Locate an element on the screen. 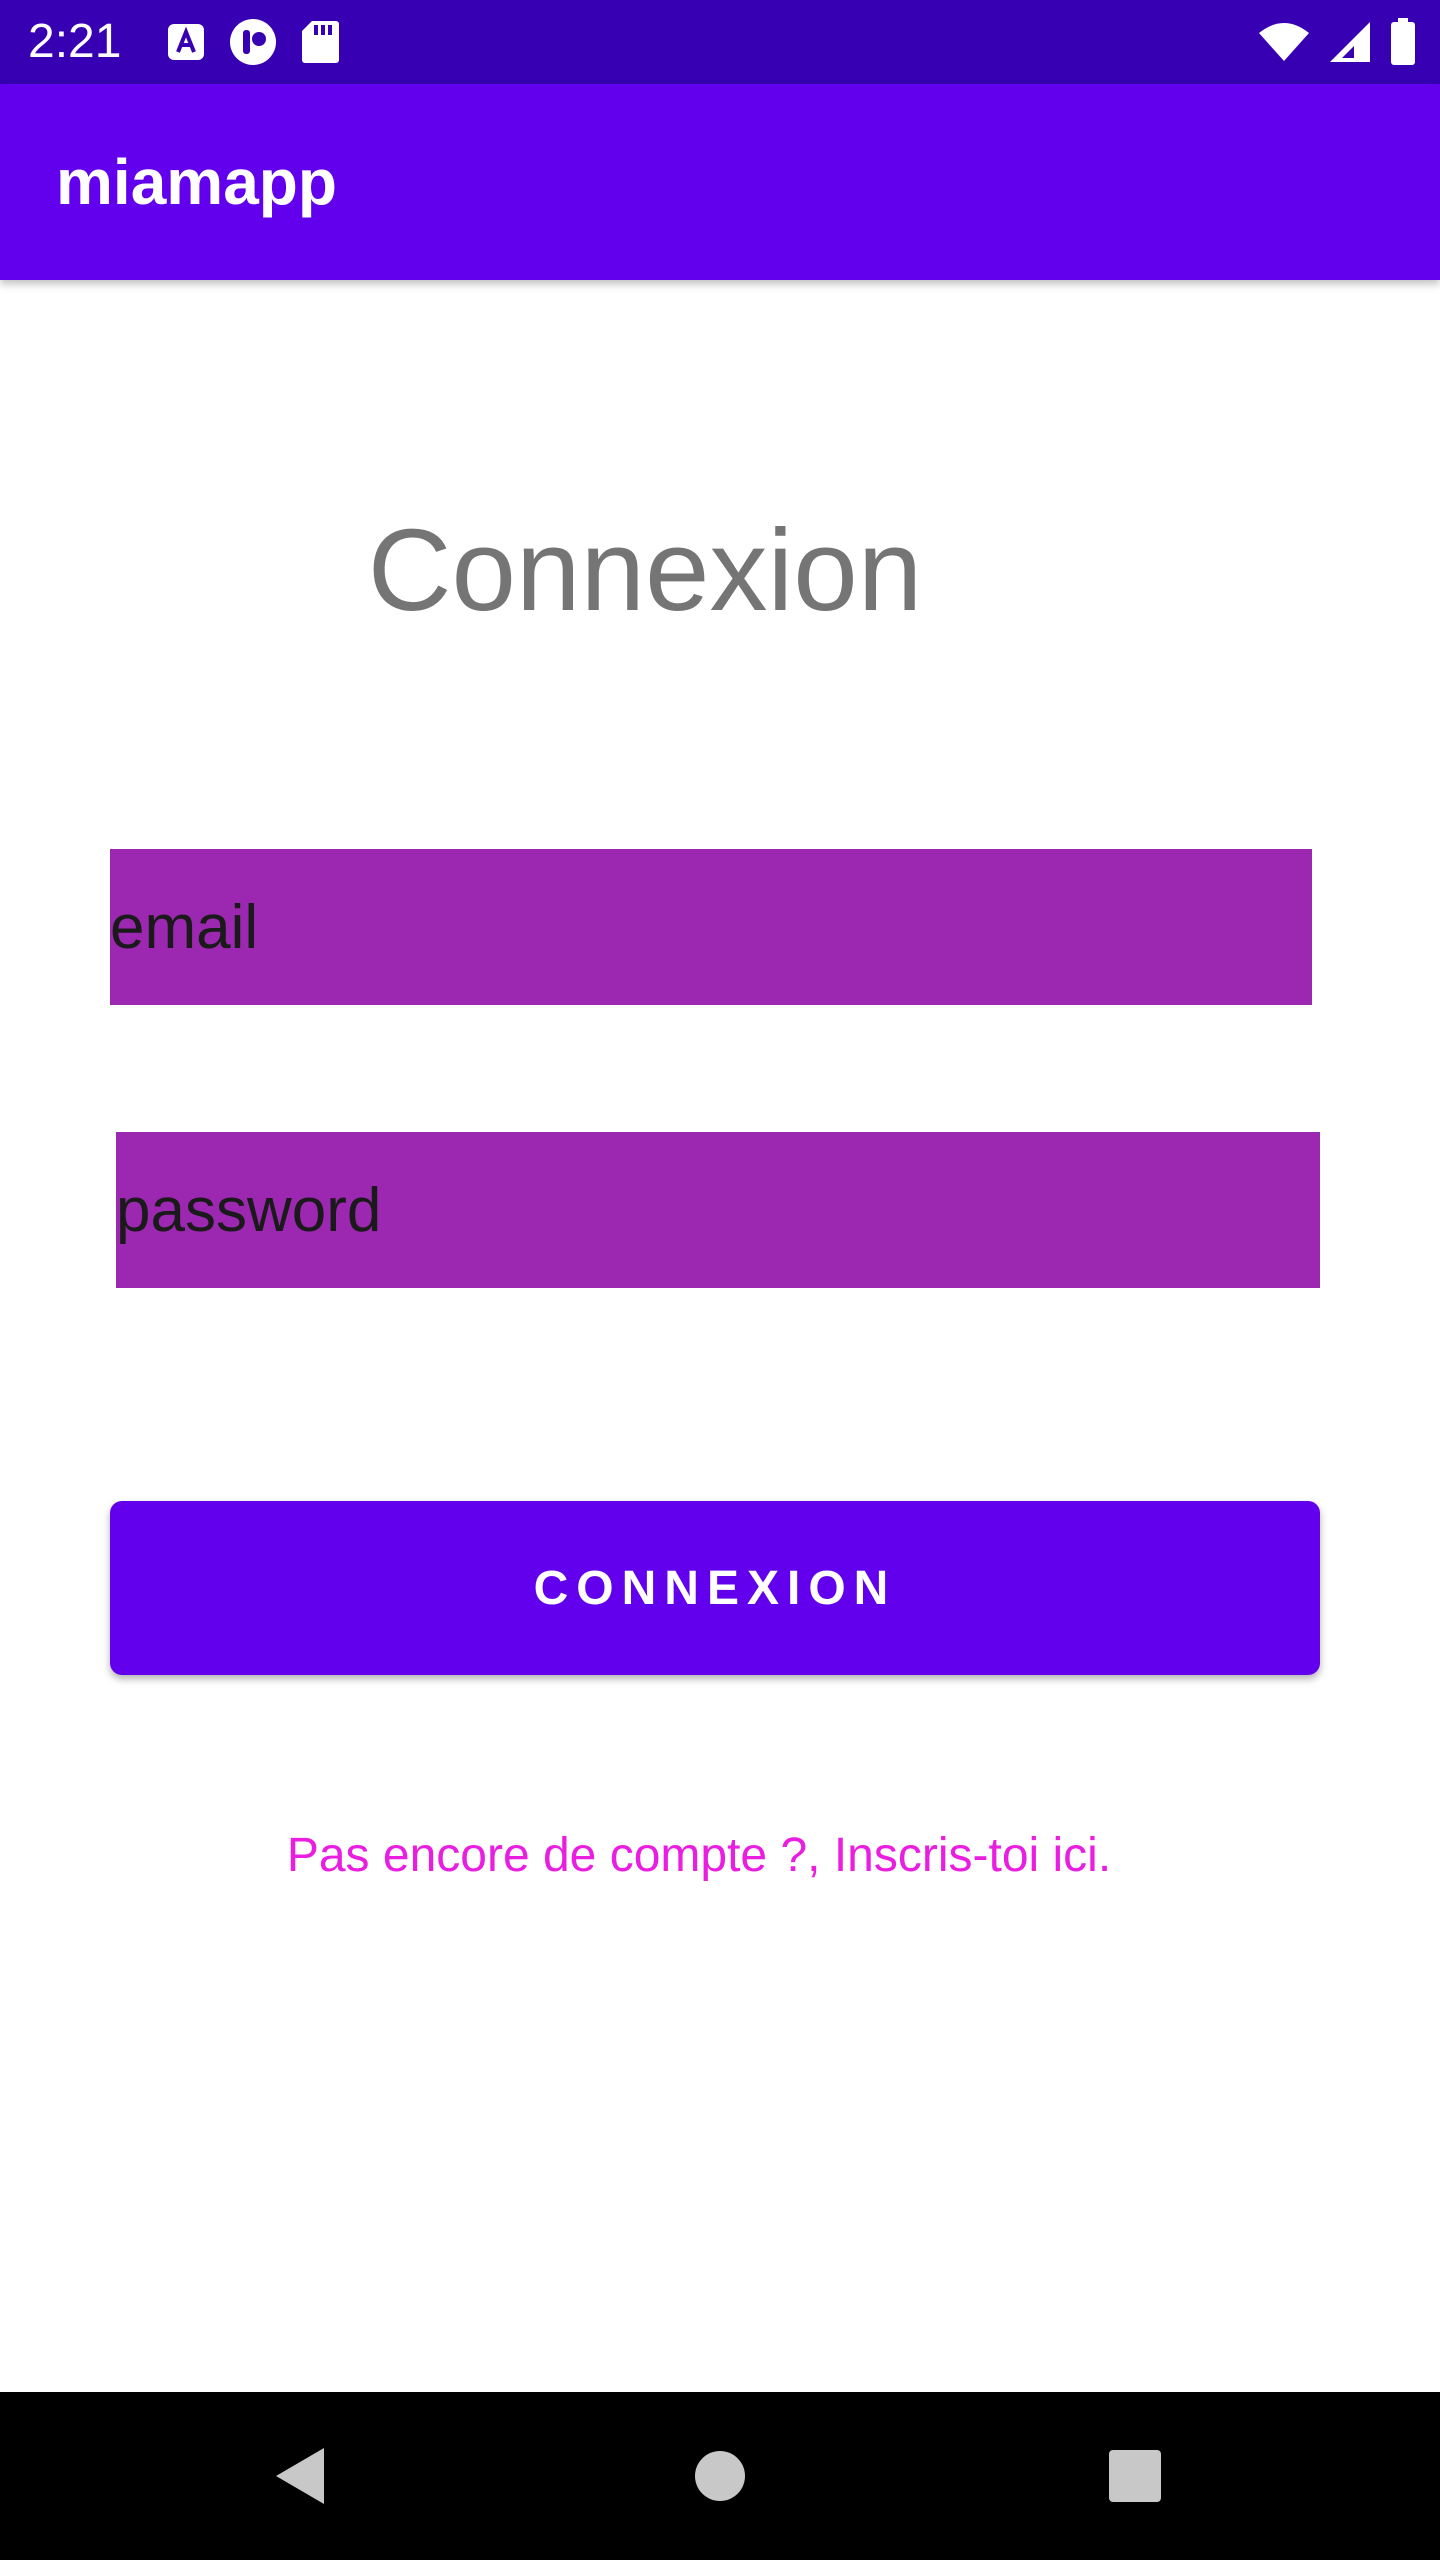 Image resolution: width=1440 pixels, height=2560 pixels. app-bar: miamapp is located at coordinates (720, 182).